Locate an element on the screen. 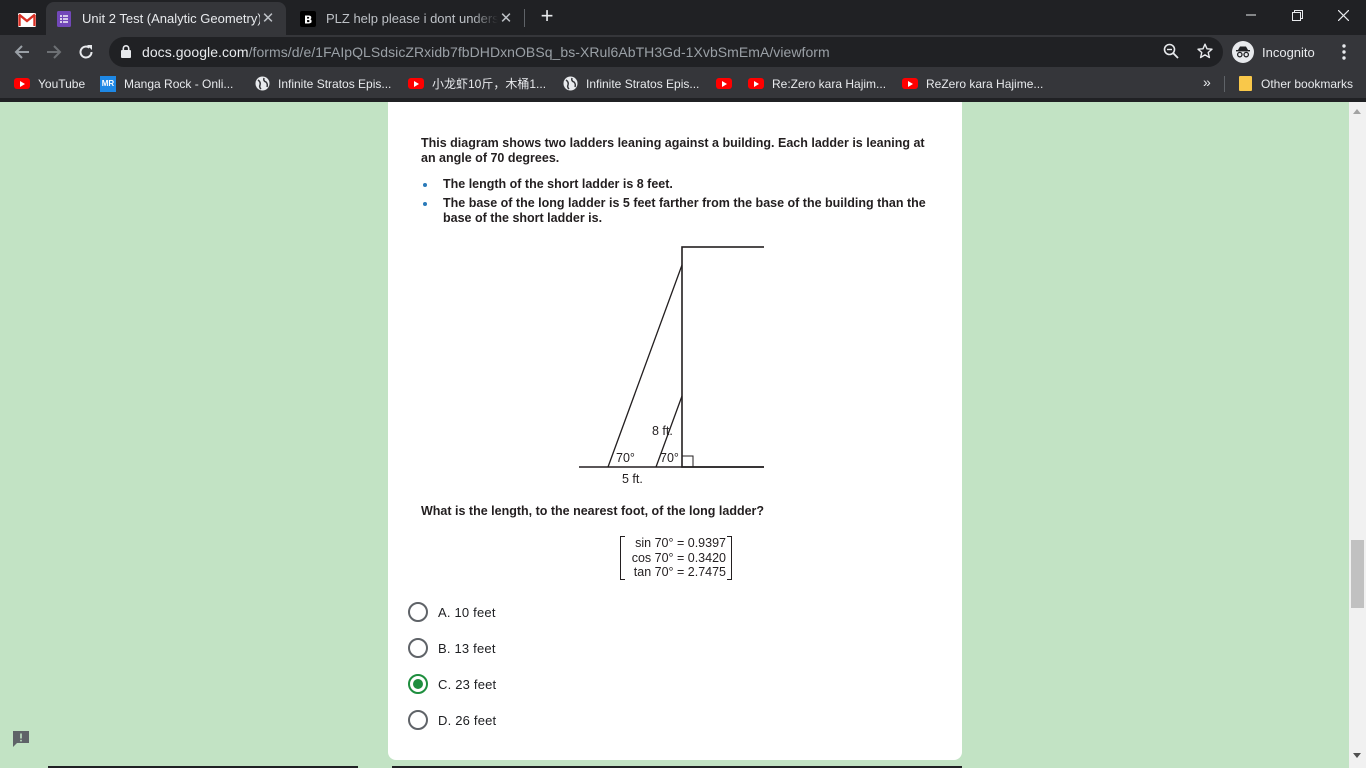  trig-tan: tan 70° = 2.7475 is located at coordinates (679, 572).